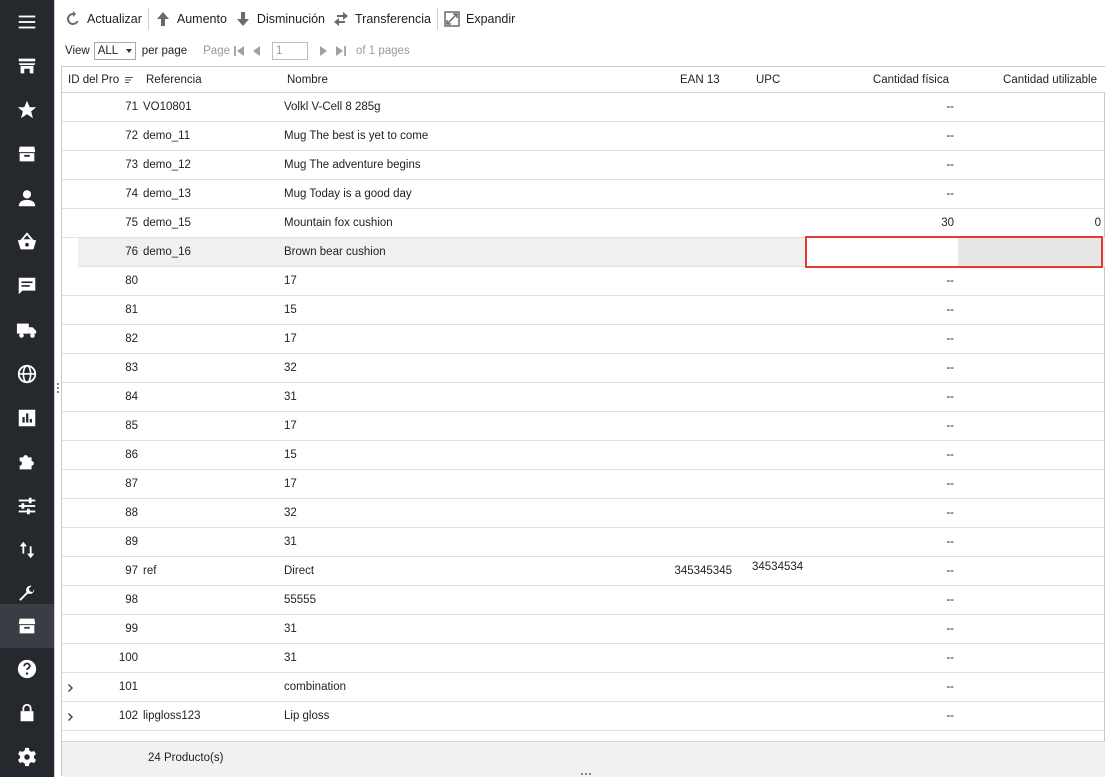  What do you see at coordinates (103, 542) in the screenshot?
I see `cell-id: 89` at bounding box center [103, 542].